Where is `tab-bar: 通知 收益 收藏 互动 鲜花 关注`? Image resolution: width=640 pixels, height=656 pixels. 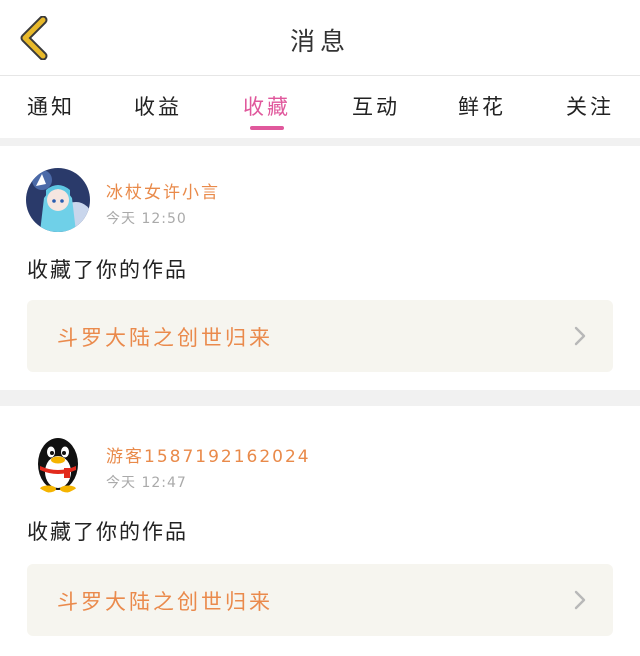
tab-bar: 通知 收益 收藏 互动 鲜花 关注 is located at coordinates (320, 107).